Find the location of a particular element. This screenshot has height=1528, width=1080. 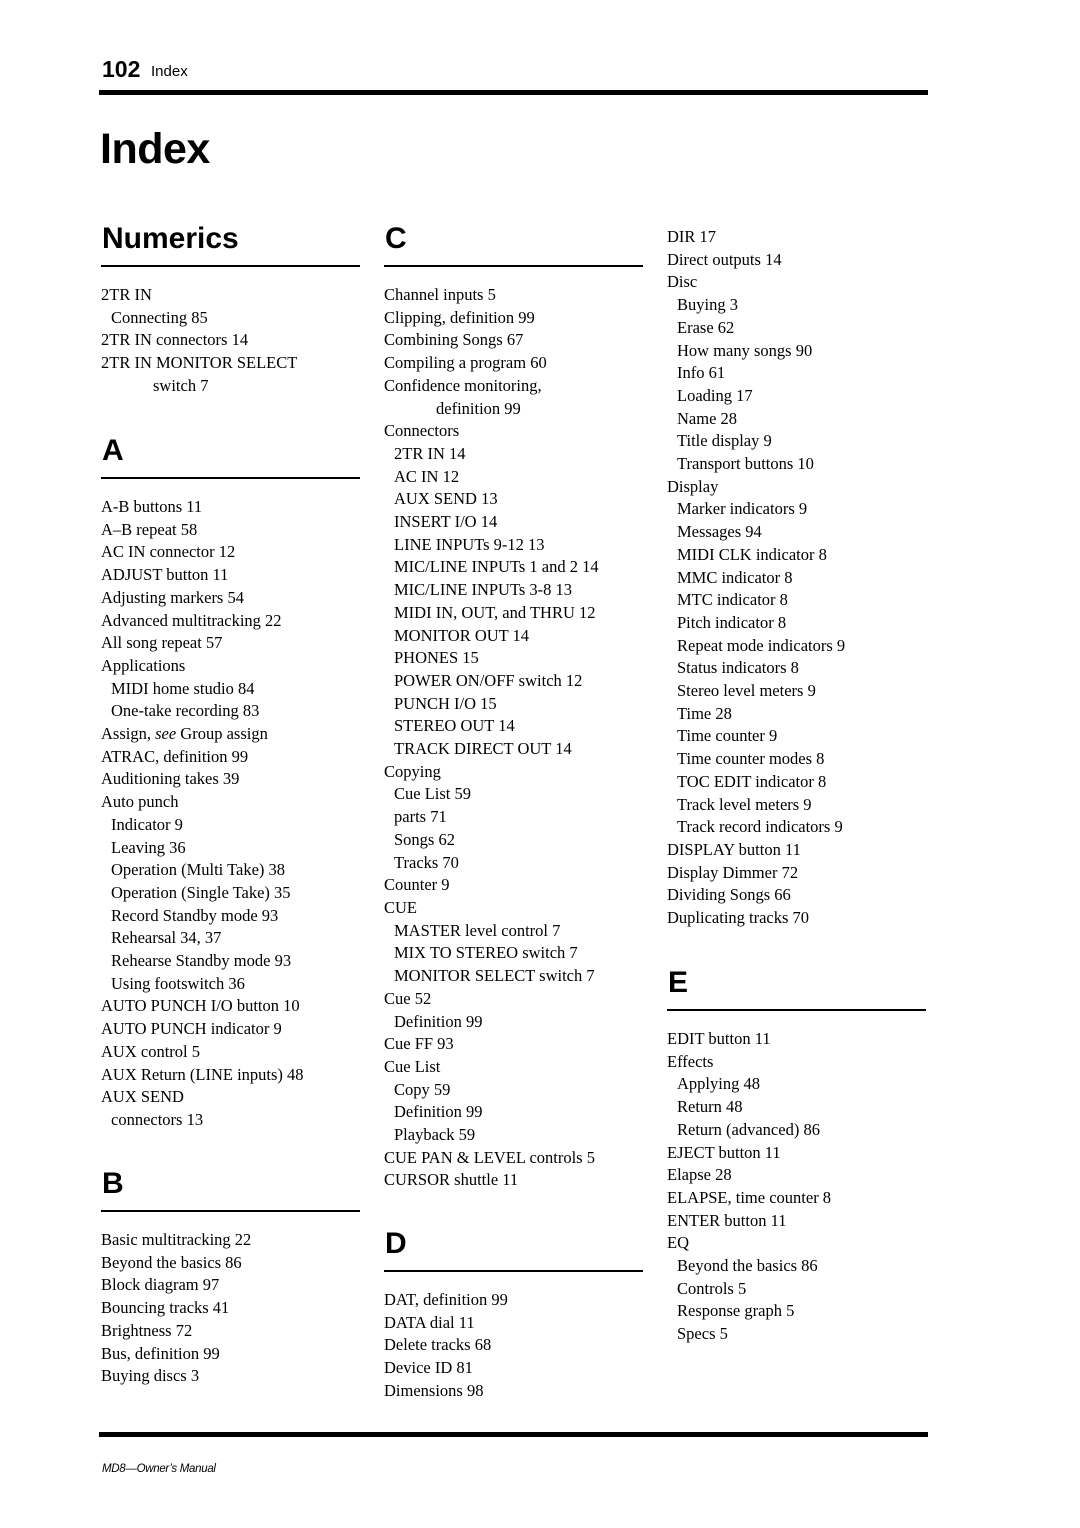

index-subentry: MASTER level control 7 is located at coordinates (477, 930).